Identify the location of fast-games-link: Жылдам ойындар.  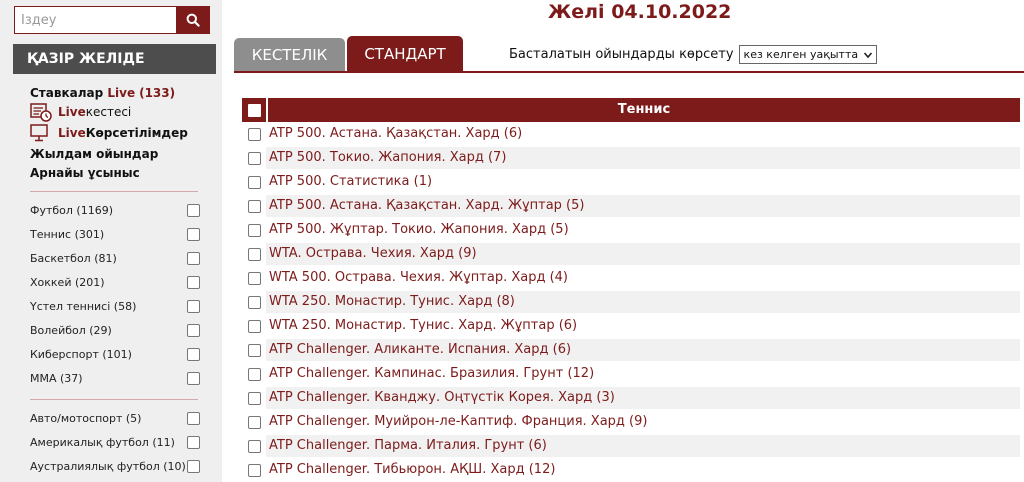
(120, 154).